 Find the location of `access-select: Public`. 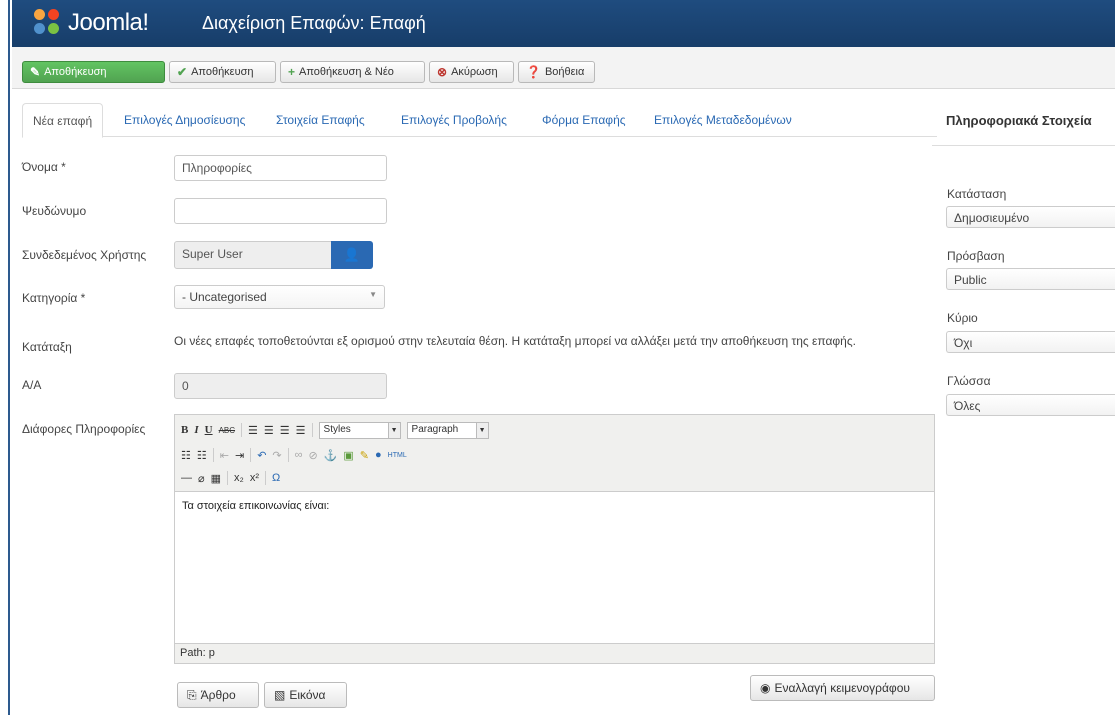

access-select: Public is located at coordinates (1030, 279).